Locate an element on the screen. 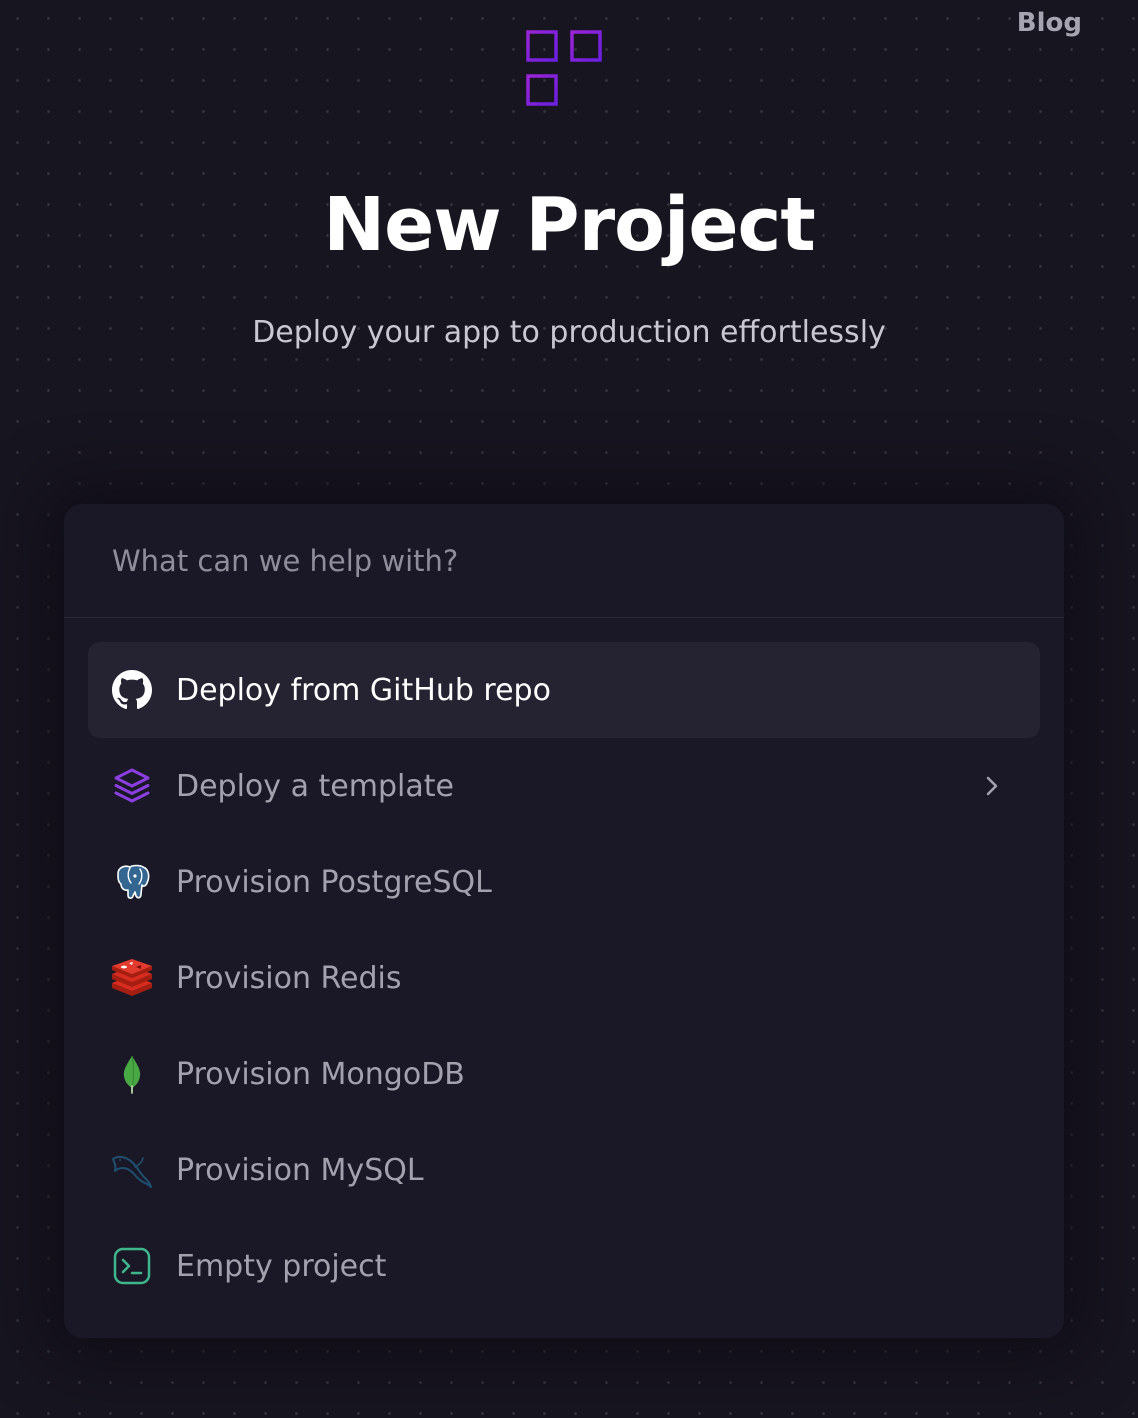 This screenshot has height=1418, width=1138. terminal-icon is located at coordinates (132, 1266).